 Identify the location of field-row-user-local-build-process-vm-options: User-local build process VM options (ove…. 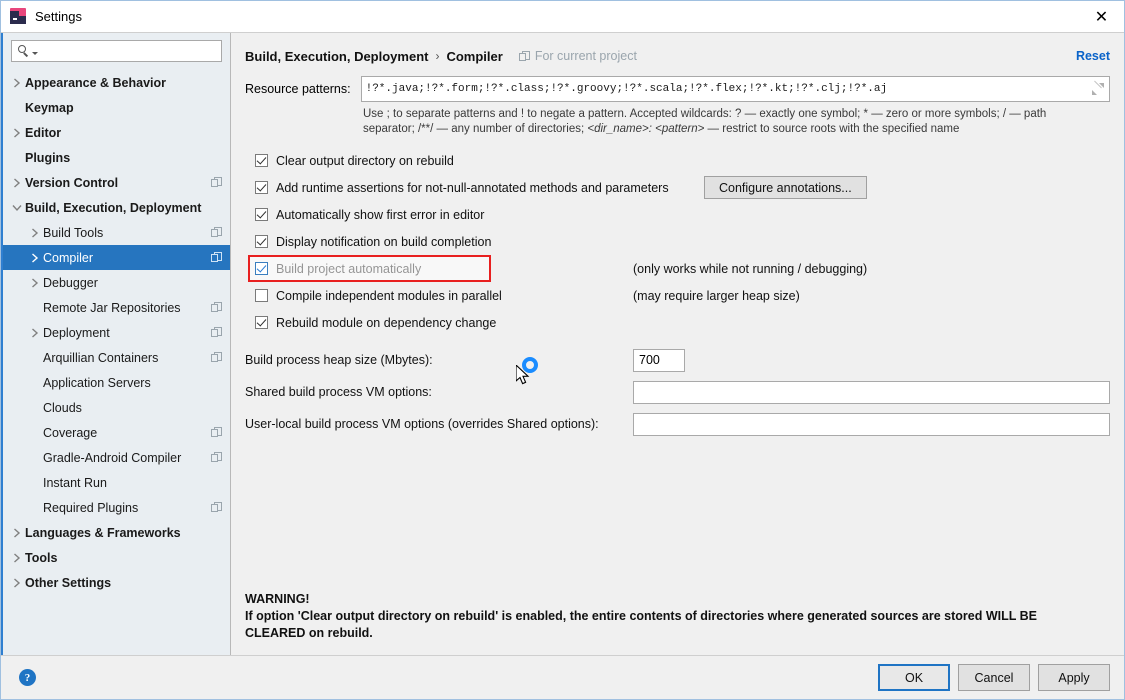
(677, 424).